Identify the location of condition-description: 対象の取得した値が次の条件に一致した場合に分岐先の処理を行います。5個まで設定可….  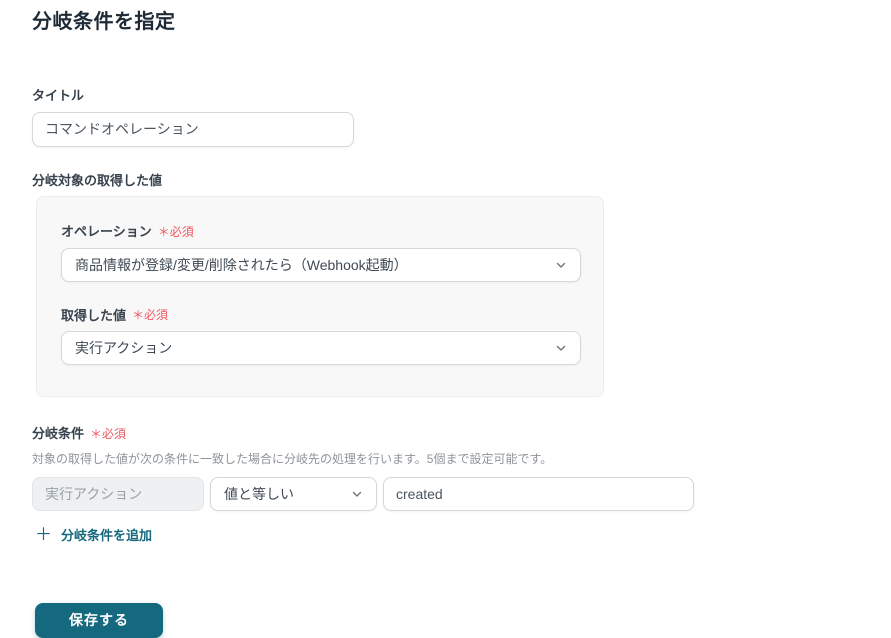
(292, 458).